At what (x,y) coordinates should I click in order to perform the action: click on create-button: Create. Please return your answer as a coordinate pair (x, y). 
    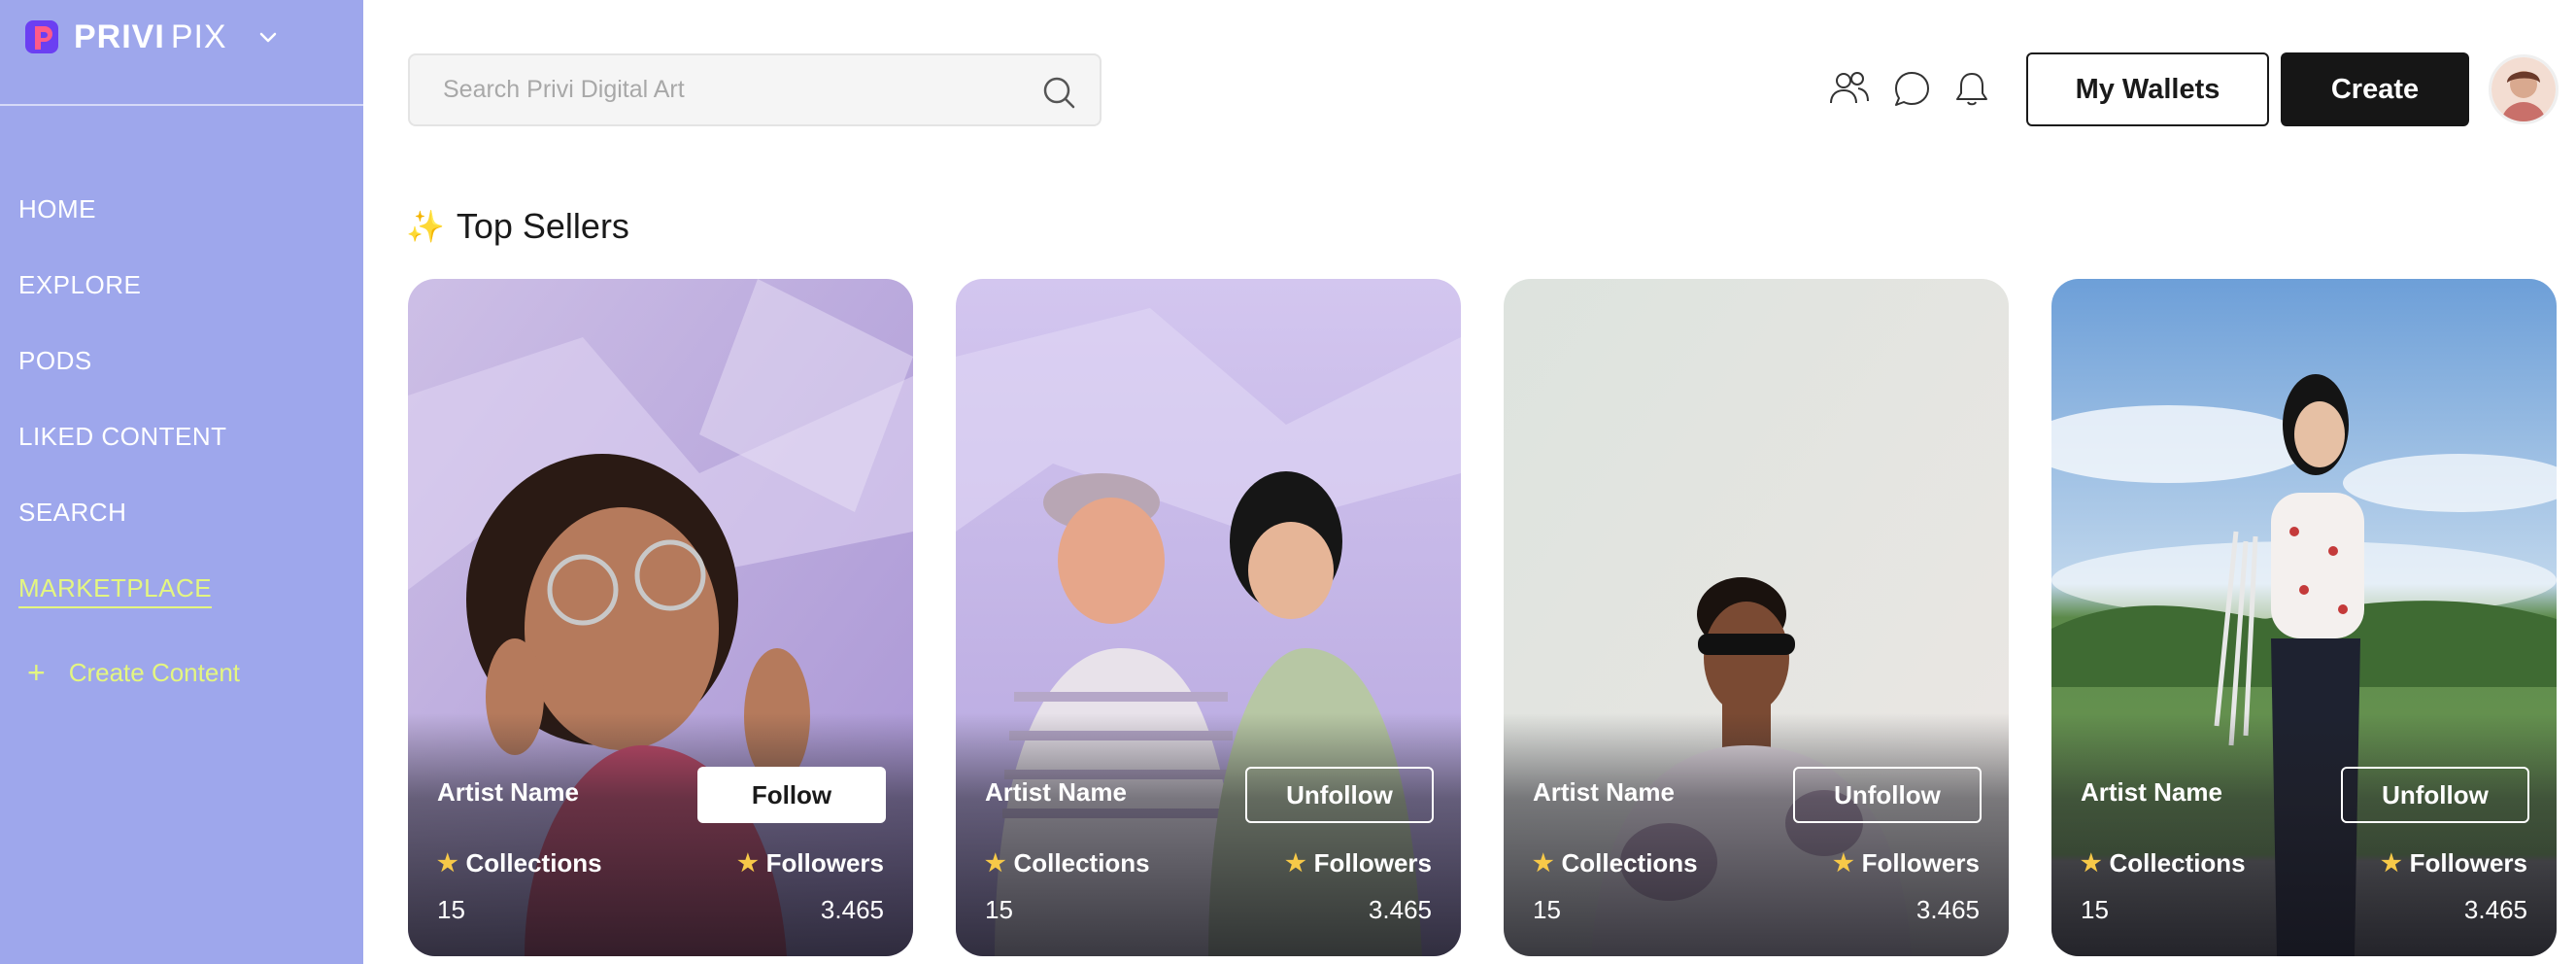
    Looking at the image, I should click on (2375, 89).